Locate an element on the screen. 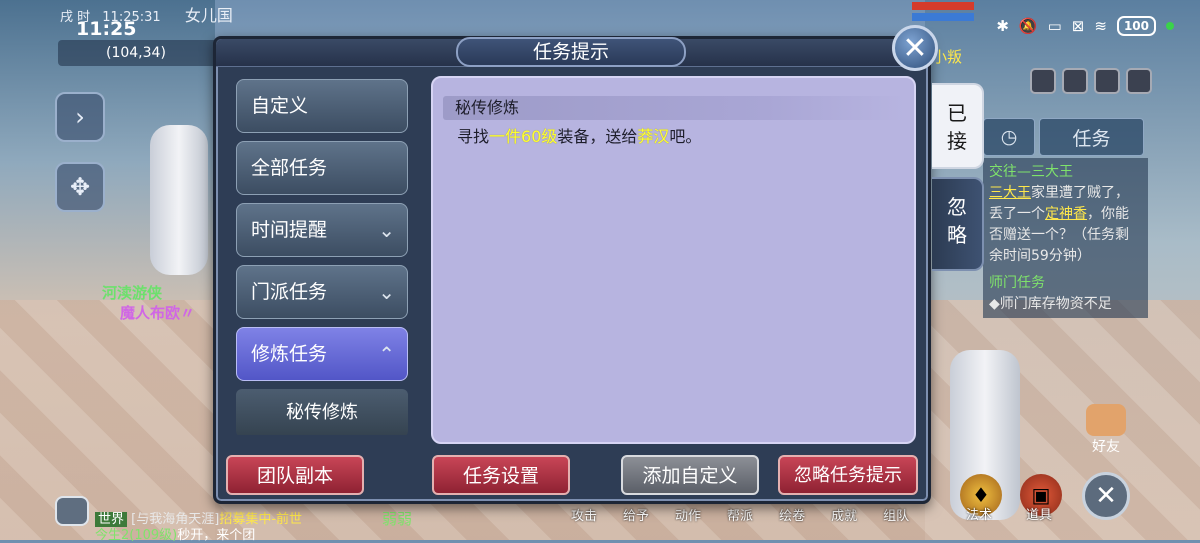 This screenshot has width=1200, height=543. quest-highlight-item: 一件60级 is located at coordinates (523, 136).